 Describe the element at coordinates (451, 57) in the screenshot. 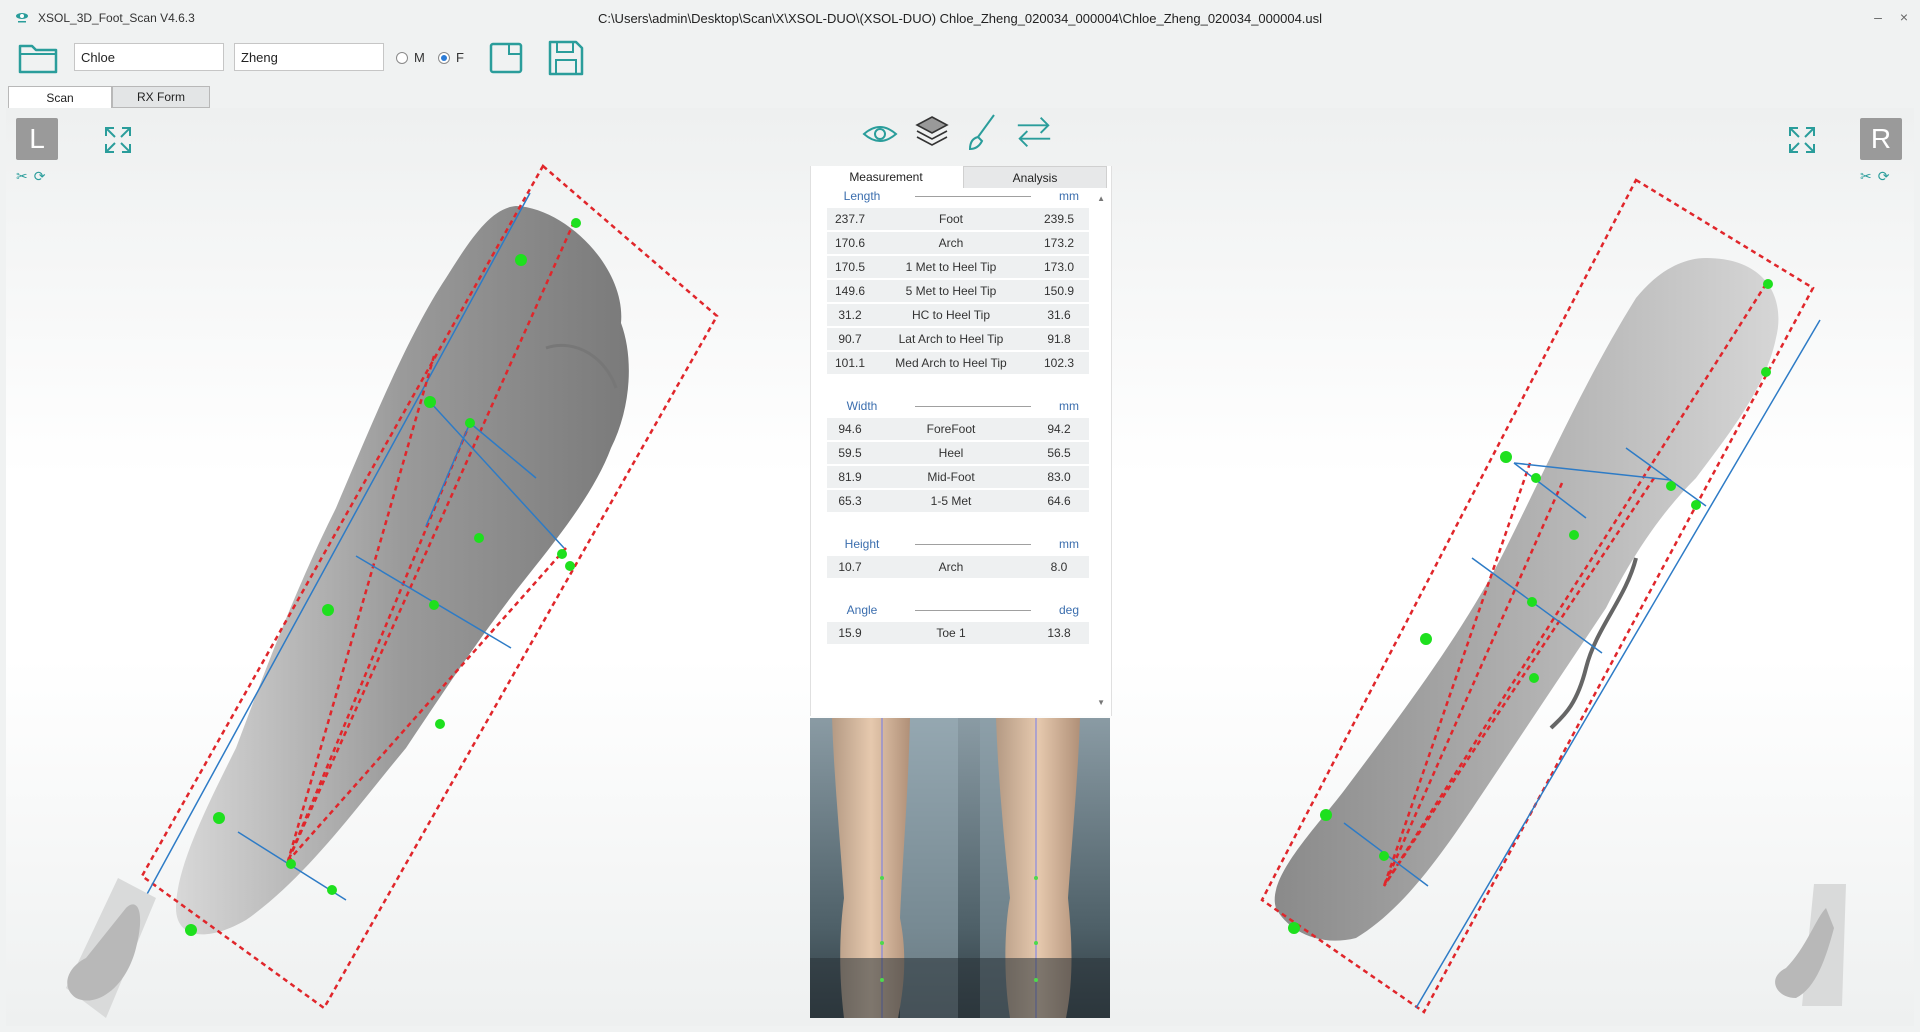

I see `gender-female-radio: F` at that location.